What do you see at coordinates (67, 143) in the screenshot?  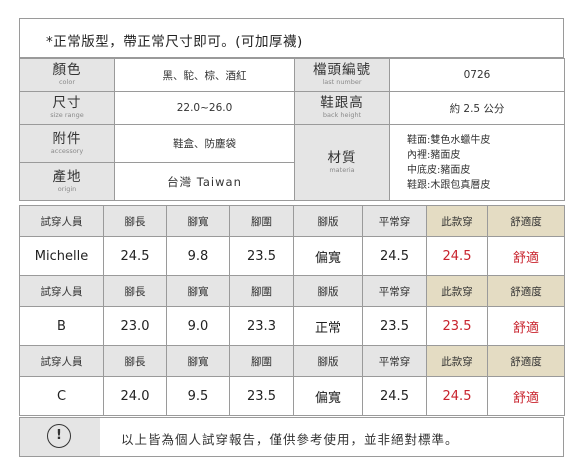 I see `accessory-label: 附件 accessory` at bounding box center [67, 143].